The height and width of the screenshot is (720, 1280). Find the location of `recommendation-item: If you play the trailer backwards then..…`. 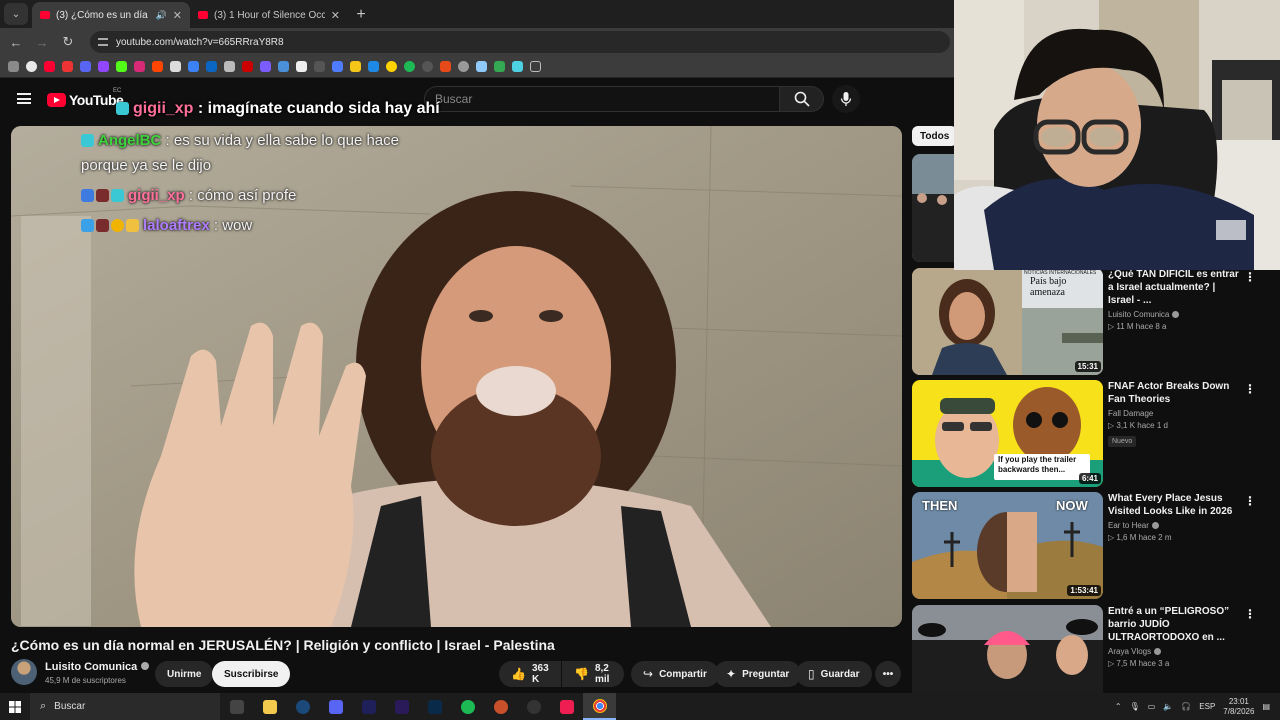

recommendation-item: If you play the trailer backwards then..… is located at coordinates (1096, 434).